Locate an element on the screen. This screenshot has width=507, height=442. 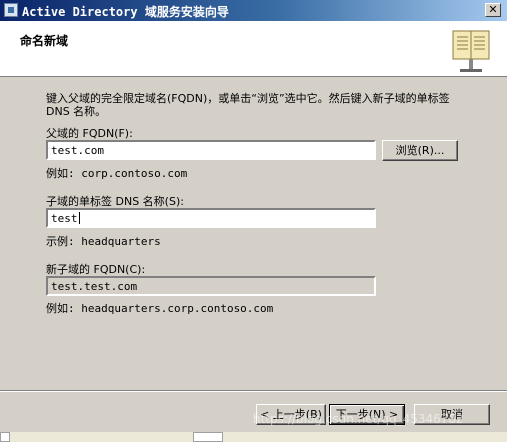
new-fqdn-label: 新子域的 FQDN(C): is located at coordinates (96, 269).